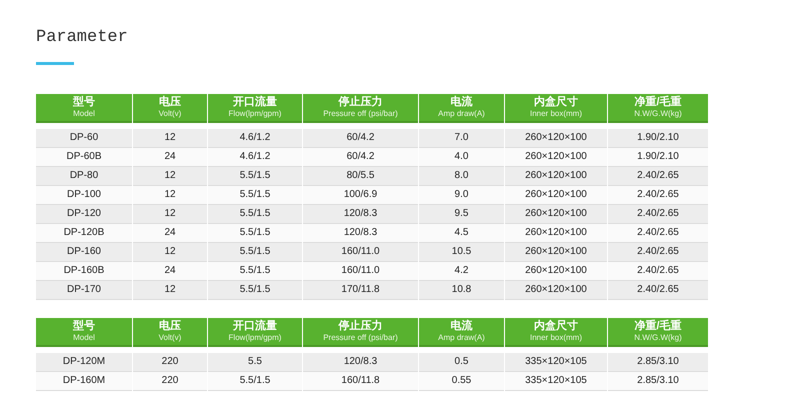 This screenshot has width=800, height=413. I want to click on header-chinese-label: 电压, so click(170, 102).